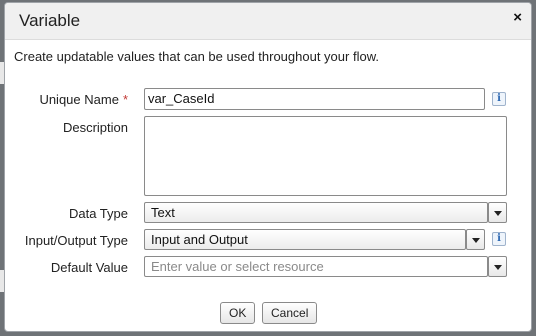  I want to click on unique-name-label-text: Unique Name, so click(79, 99).